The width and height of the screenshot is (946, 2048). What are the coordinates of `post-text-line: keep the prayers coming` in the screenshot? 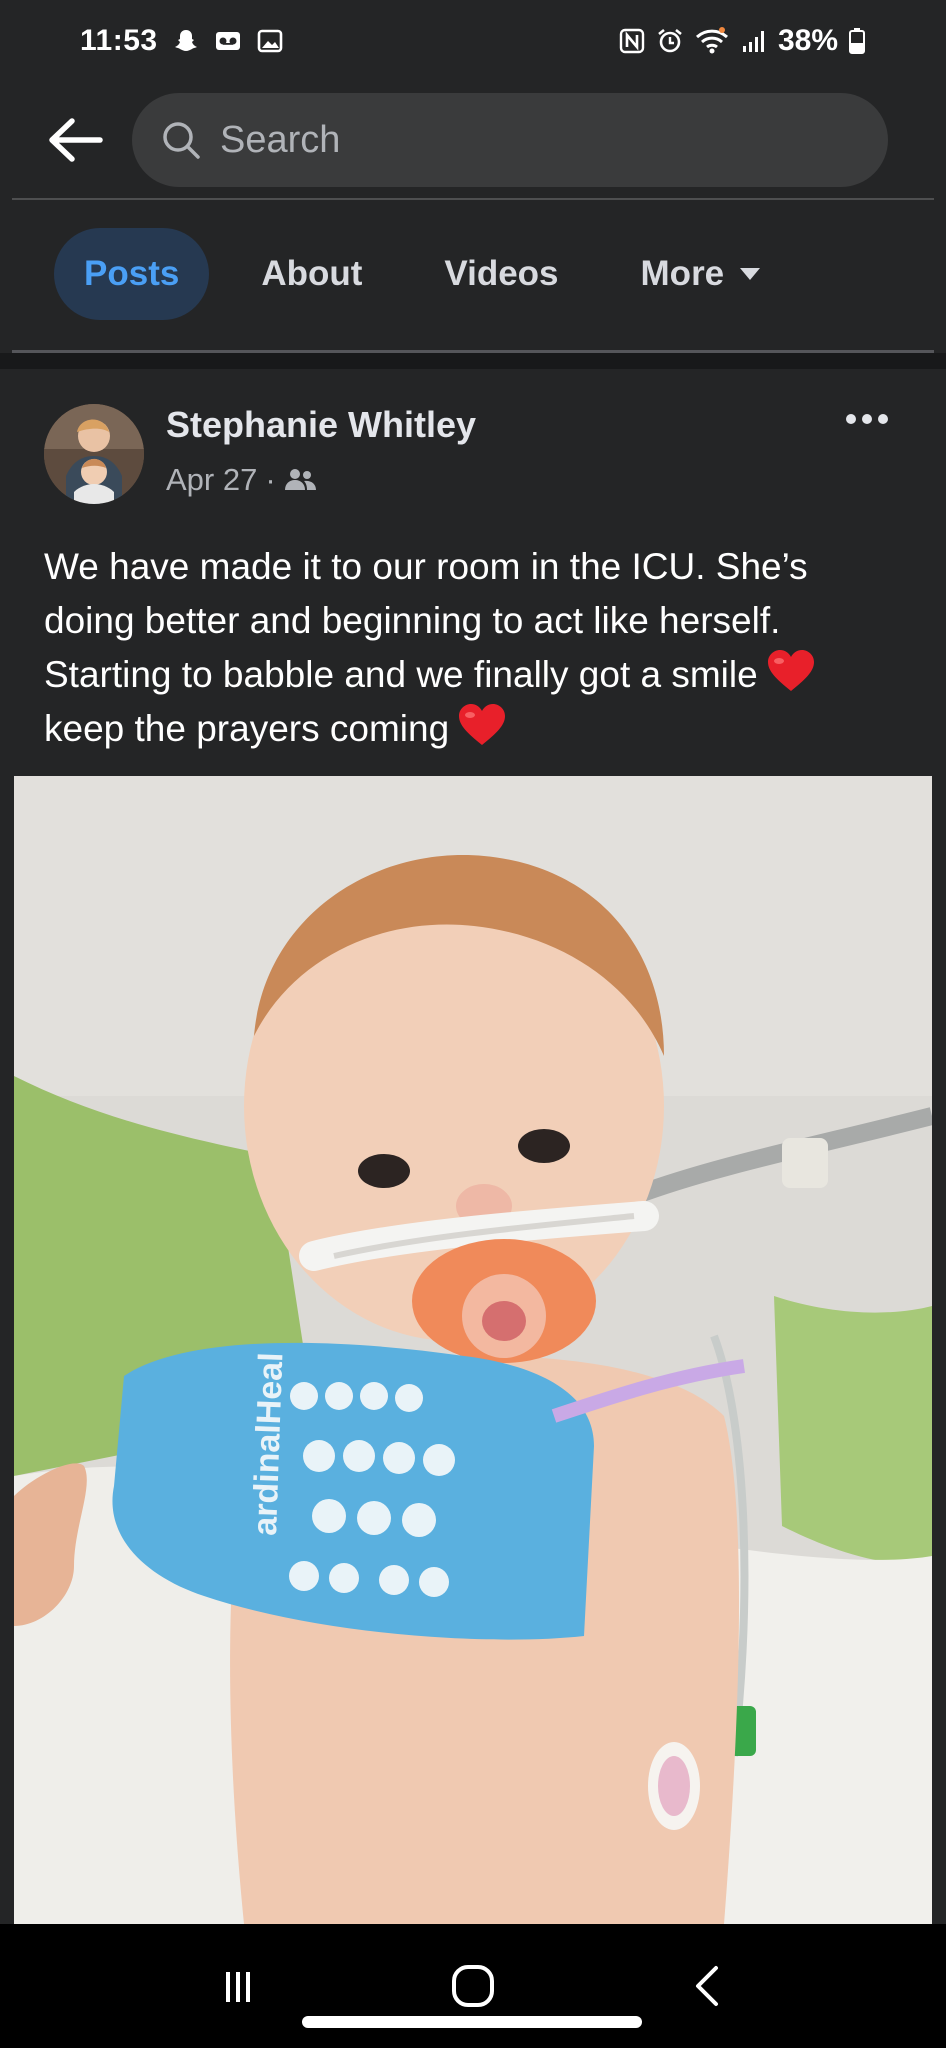 It's located at (484, 729).